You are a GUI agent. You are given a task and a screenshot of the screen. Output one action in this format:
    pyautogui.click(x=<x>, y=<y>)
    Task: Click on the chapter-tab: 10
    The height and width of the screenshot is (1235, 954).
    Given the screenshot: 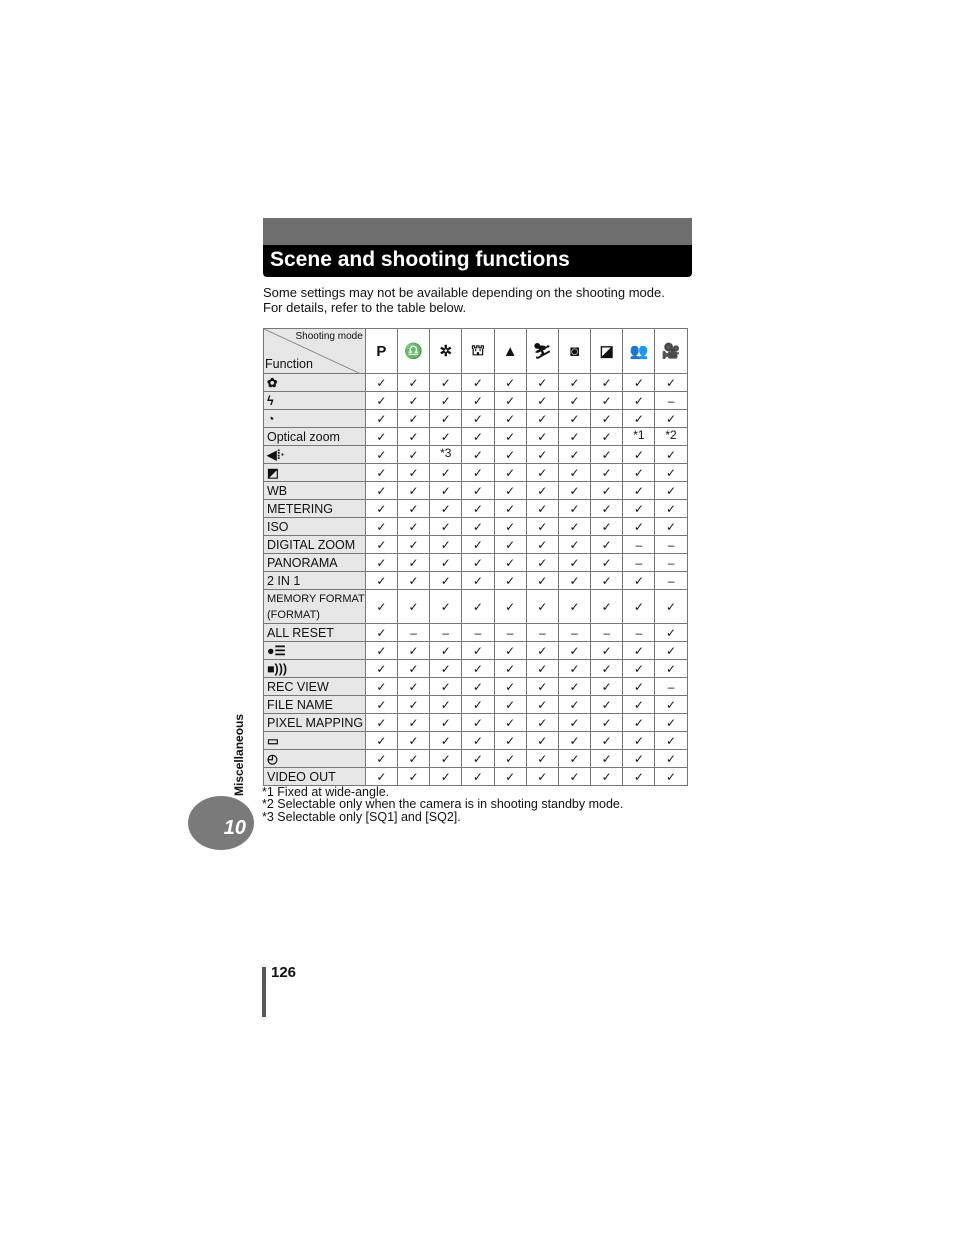 What is the action you would take?
    pyautogui.click(x=221, y=823)
    